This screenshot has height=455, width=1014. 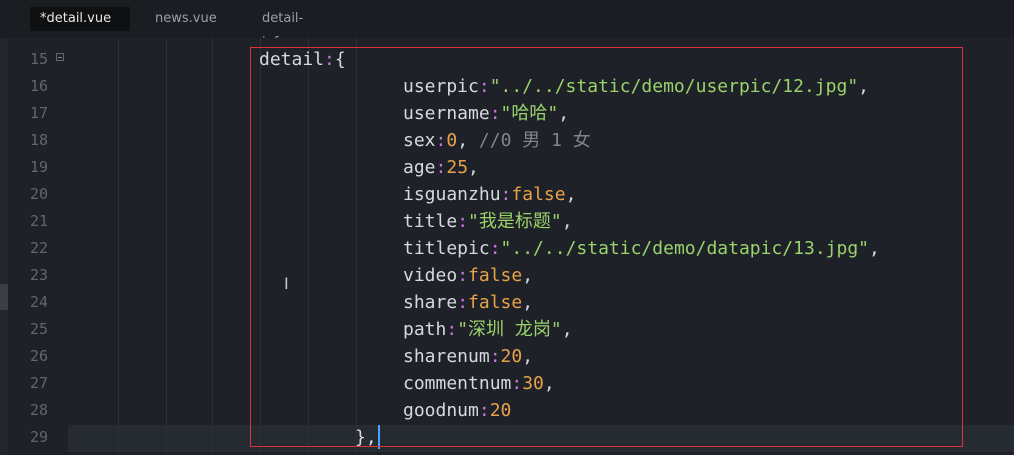 What do you see at coordinates (425, 329) in the screenshot?
I see `code-key: path` at bounding box center [425, 329].